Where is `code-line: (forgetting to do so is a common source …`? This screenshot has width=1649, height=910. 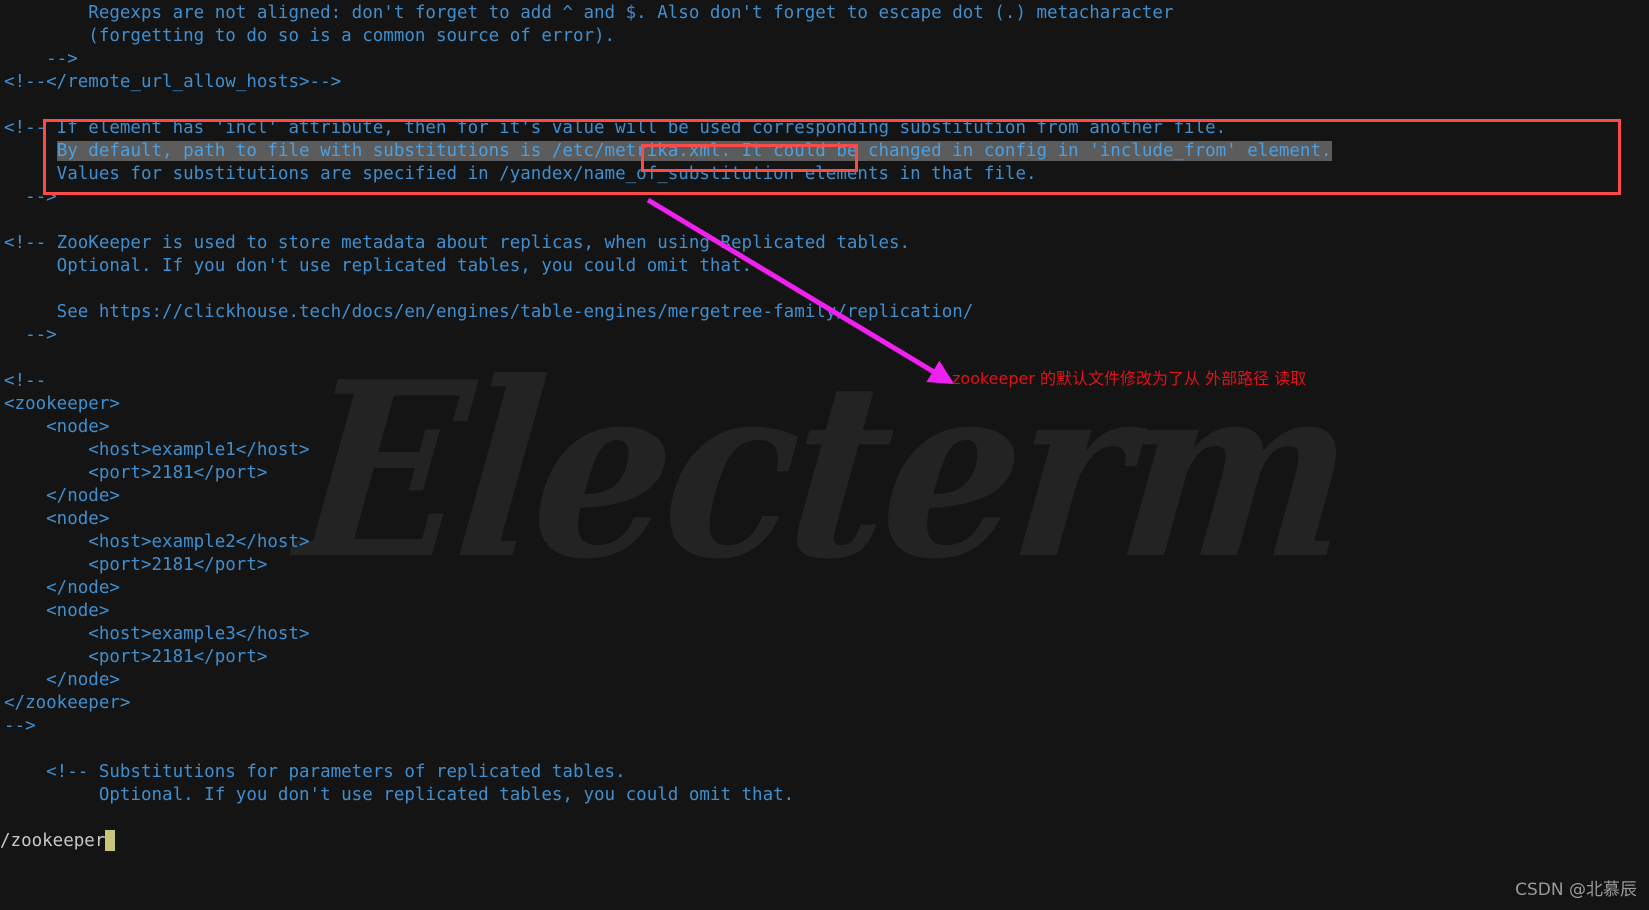
code-line: (forgetting to do so is a common source … is located at coordinates (824, 36).